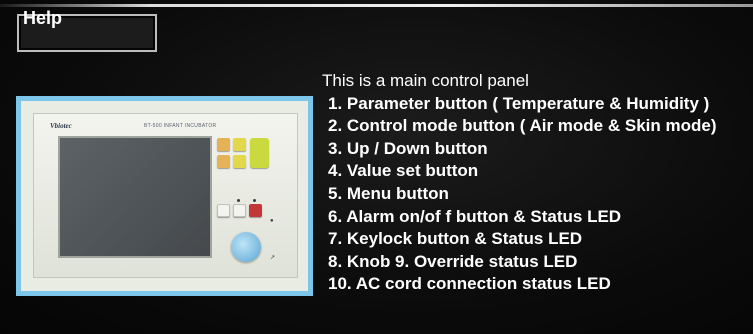 The width and height of the screenshot is (753, 334). I want to click on list-item: 3. Up / Down button, so click(408, 148).